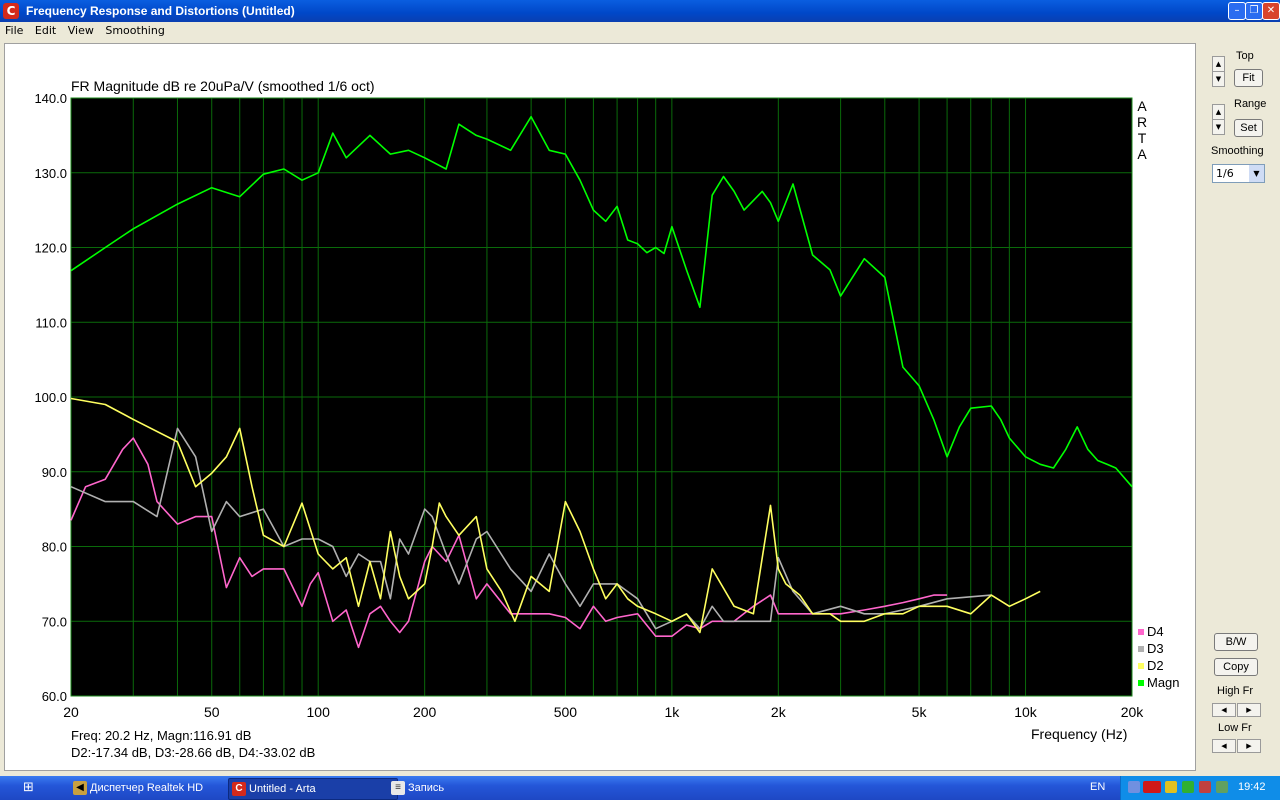 The width and height of the screenshot is (1280, 800). Describe the element at coordinates (425, 712) in the screenshot. I see `x-tick-label: 200` at that location.